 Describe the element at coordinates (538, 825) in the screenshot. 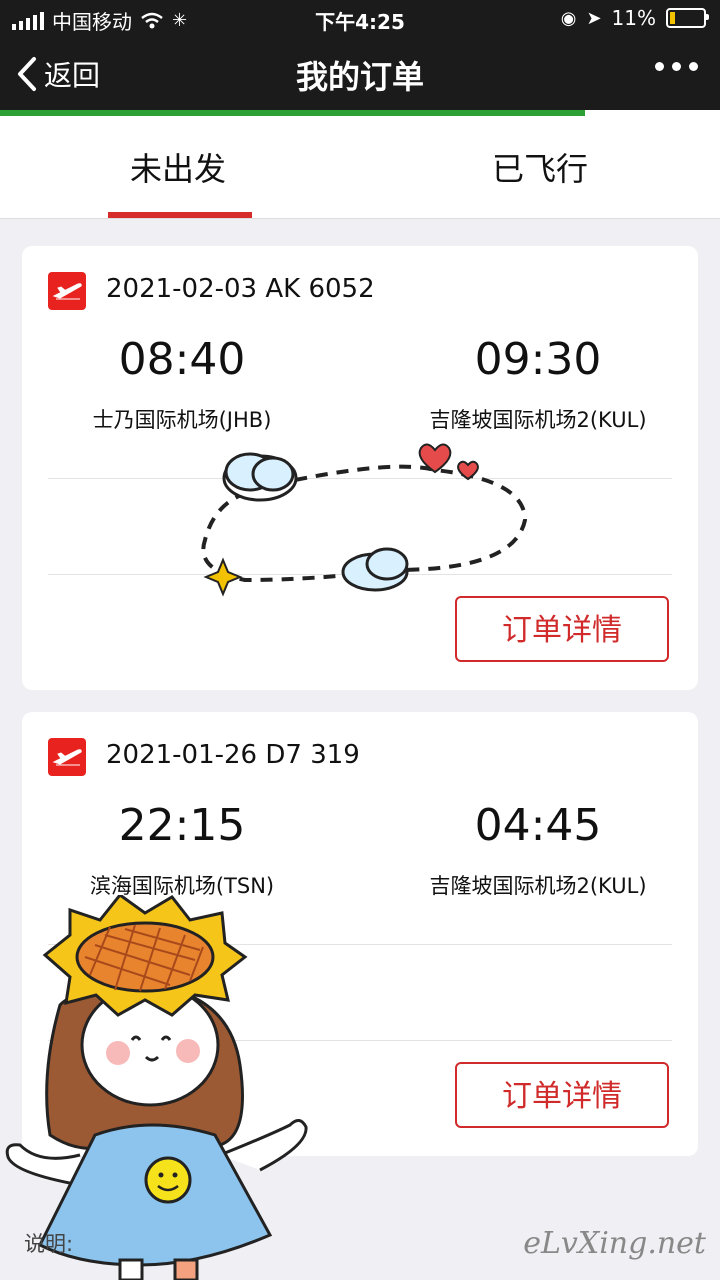

I see `arrival-time: 04:45` at that location.